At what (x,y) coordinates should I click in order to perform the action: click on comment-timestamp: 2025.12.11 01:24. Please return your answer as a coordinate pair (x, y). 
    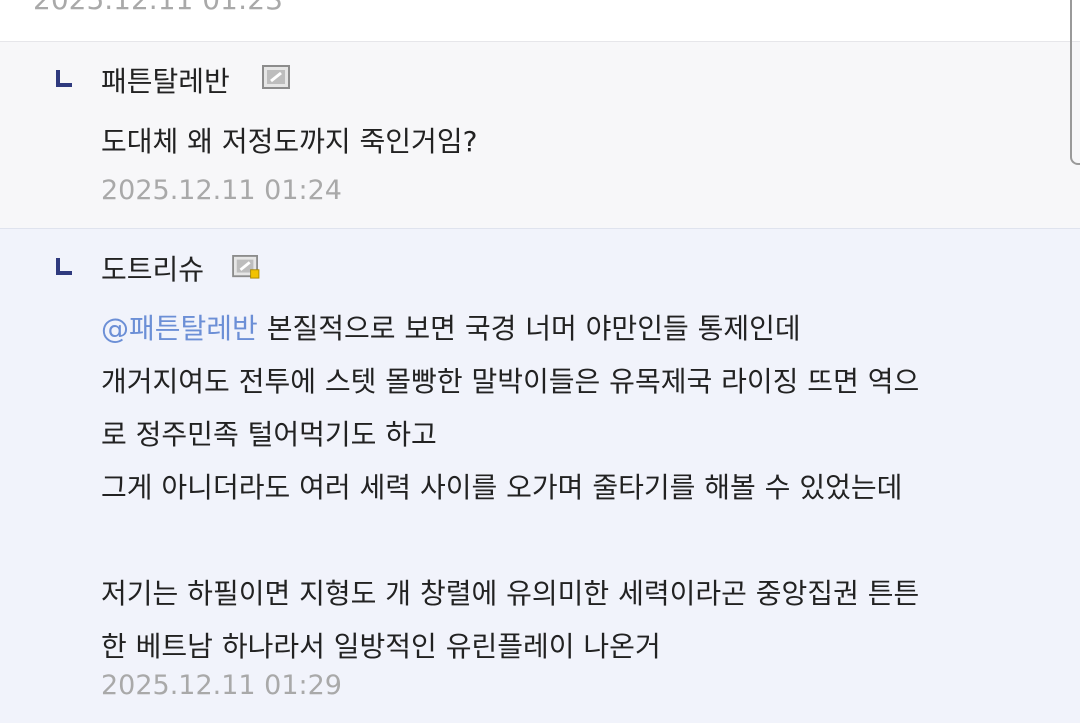
    Looking at the image, I should click on (221, 190).